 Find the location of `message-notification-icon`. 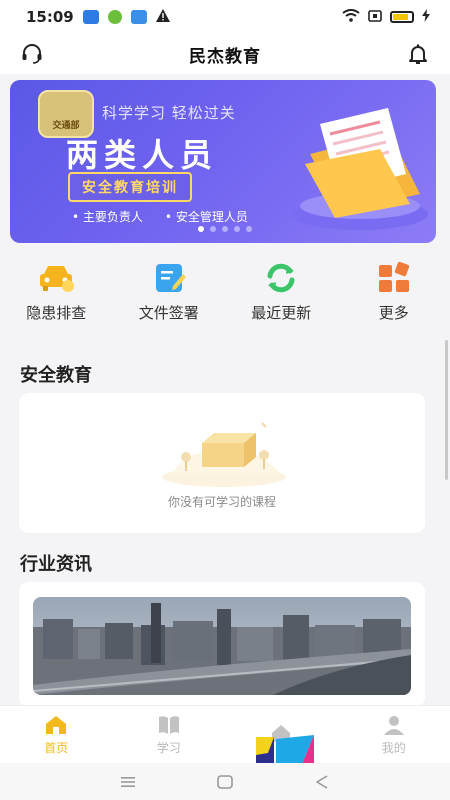

message-notification-icon is located at coordinates (138, 17).